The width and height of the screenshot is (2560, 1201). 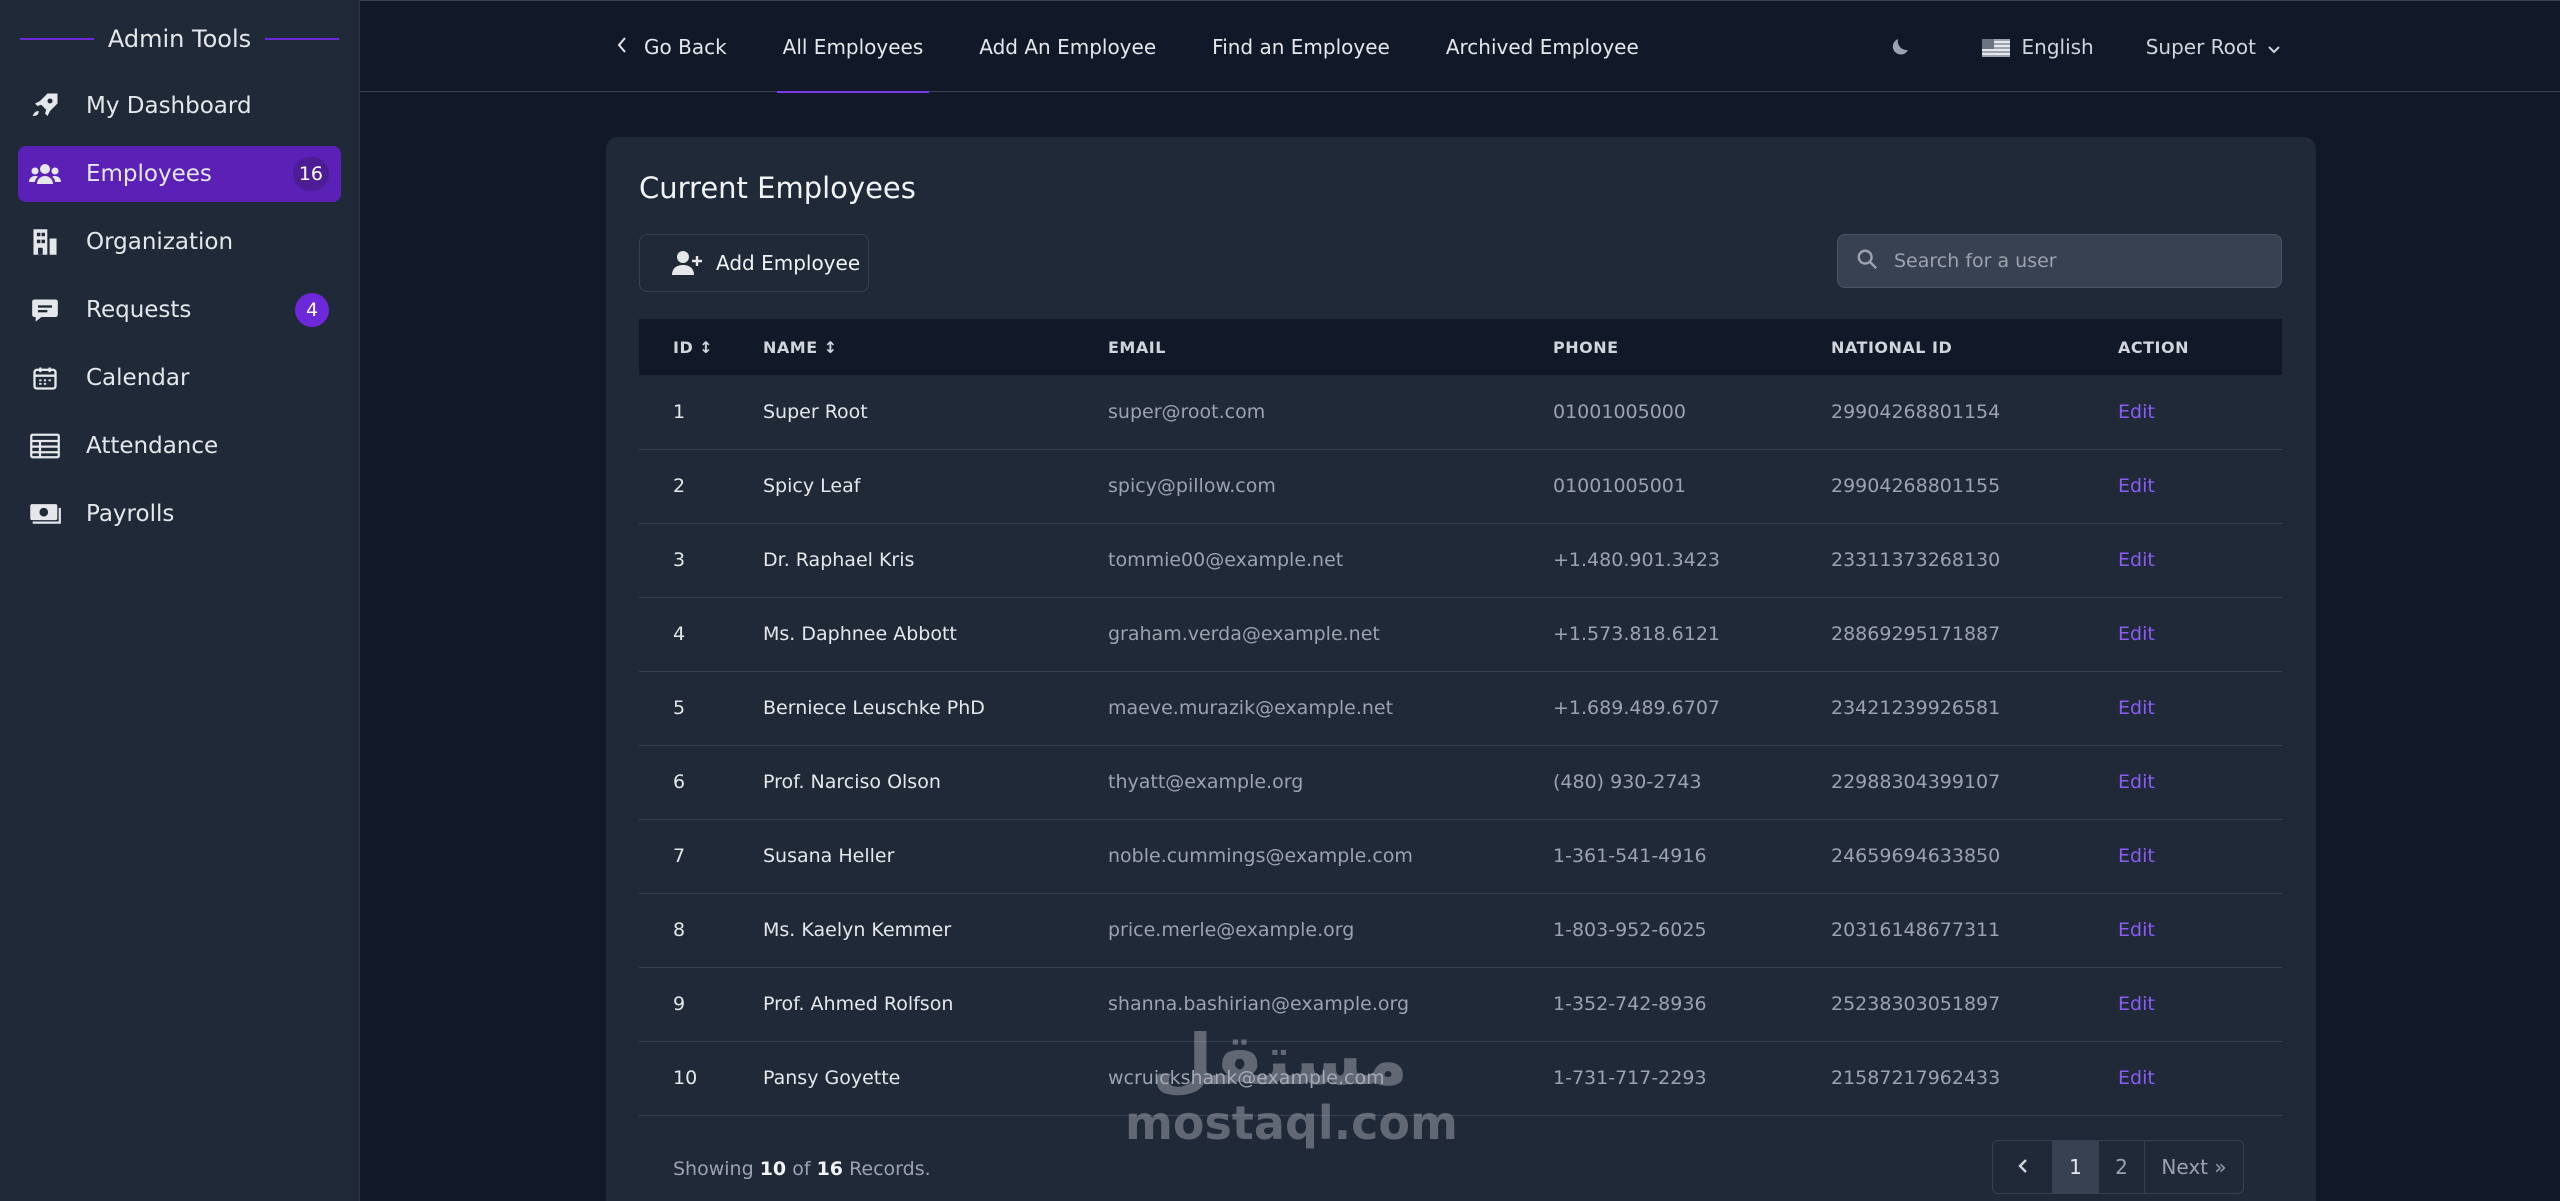 What do you see at coordinates (302, 39) in the screenshot?
I see `divider` at bounding box center [302, 39].